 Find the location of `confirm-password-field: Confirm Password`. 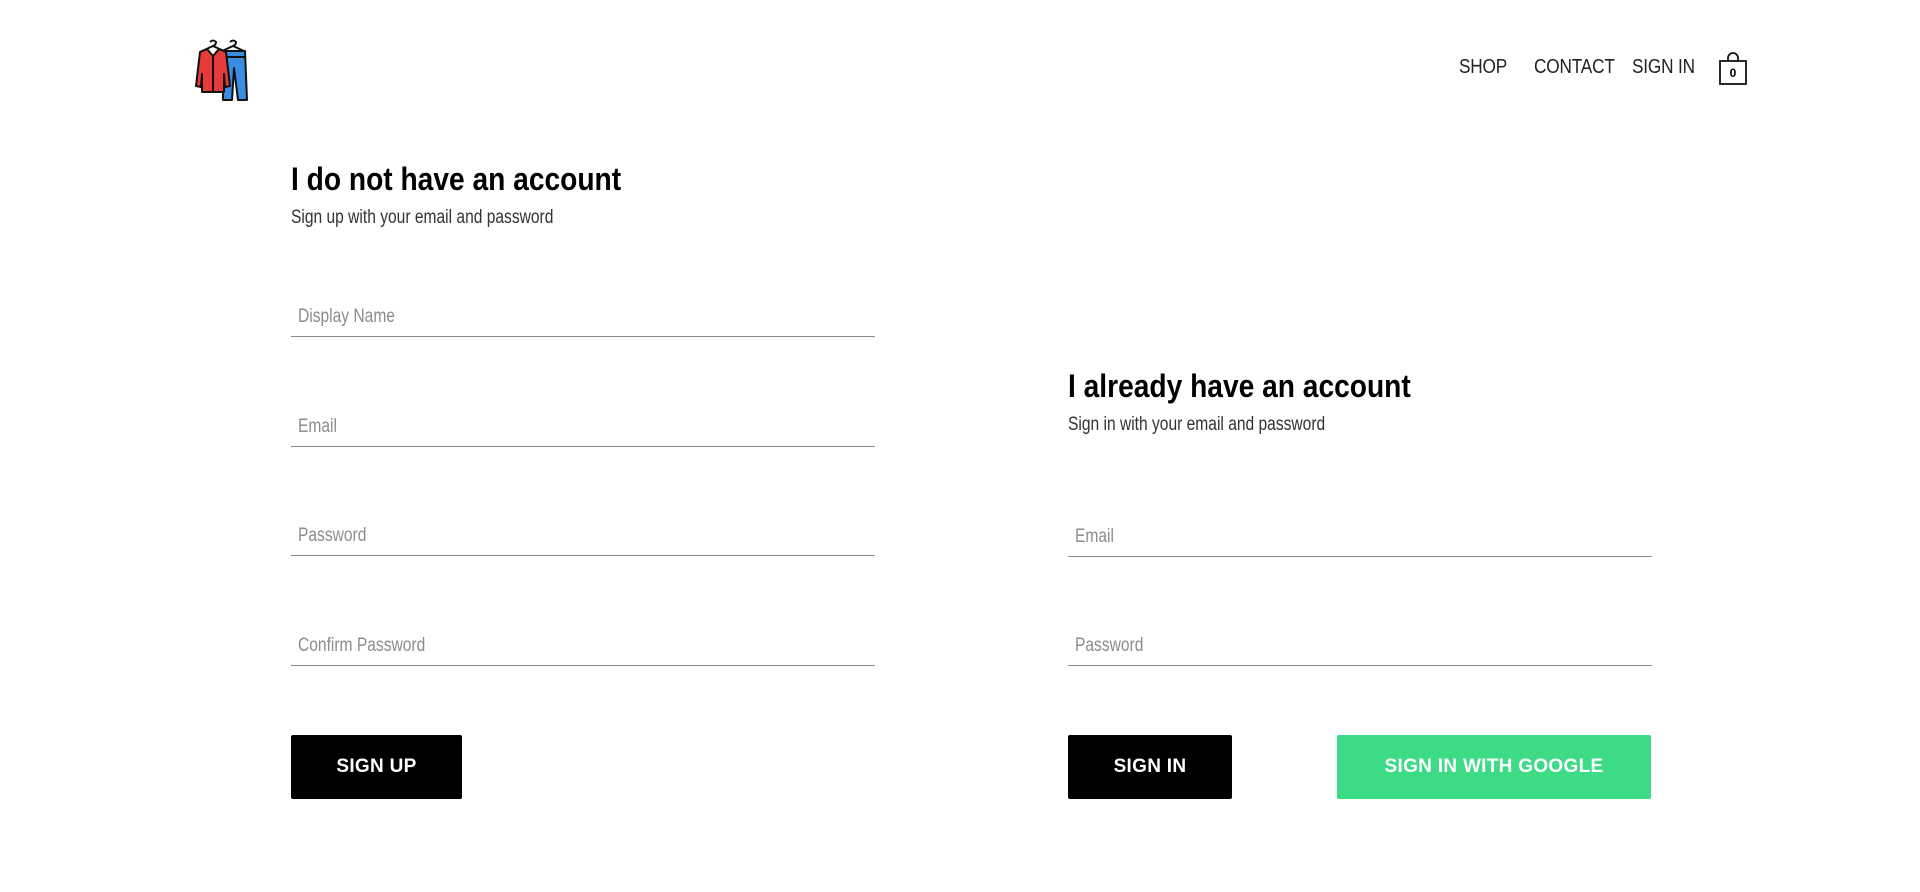

confirm-password-field: Confirm Password is located at coordinates (583, 648).